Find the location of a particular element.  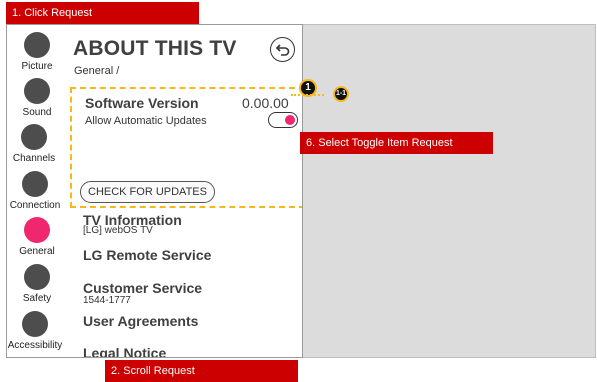

sidebar-item-label: Sound is located at coordinates (37, 112).